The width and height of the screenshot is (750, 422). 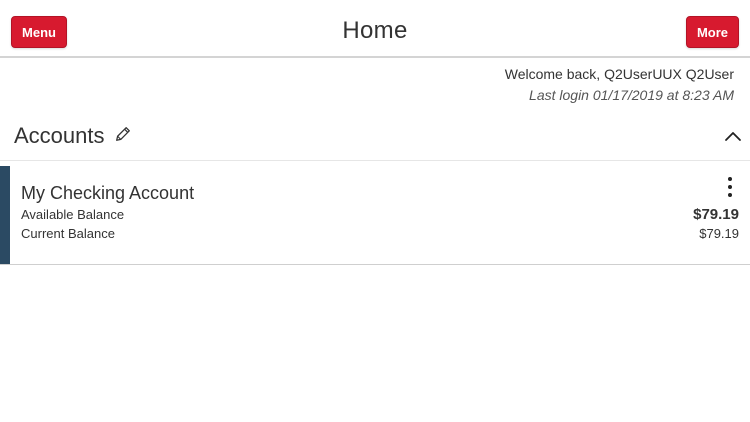 I want to click on account-name: My Checking Account, so click(x=107, y=193).